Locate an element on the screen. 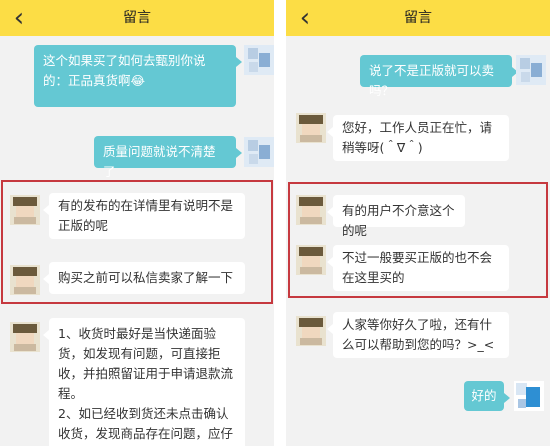 This screenshot has height=446, width=550. panel-divider is located at coordinates (280, 223).